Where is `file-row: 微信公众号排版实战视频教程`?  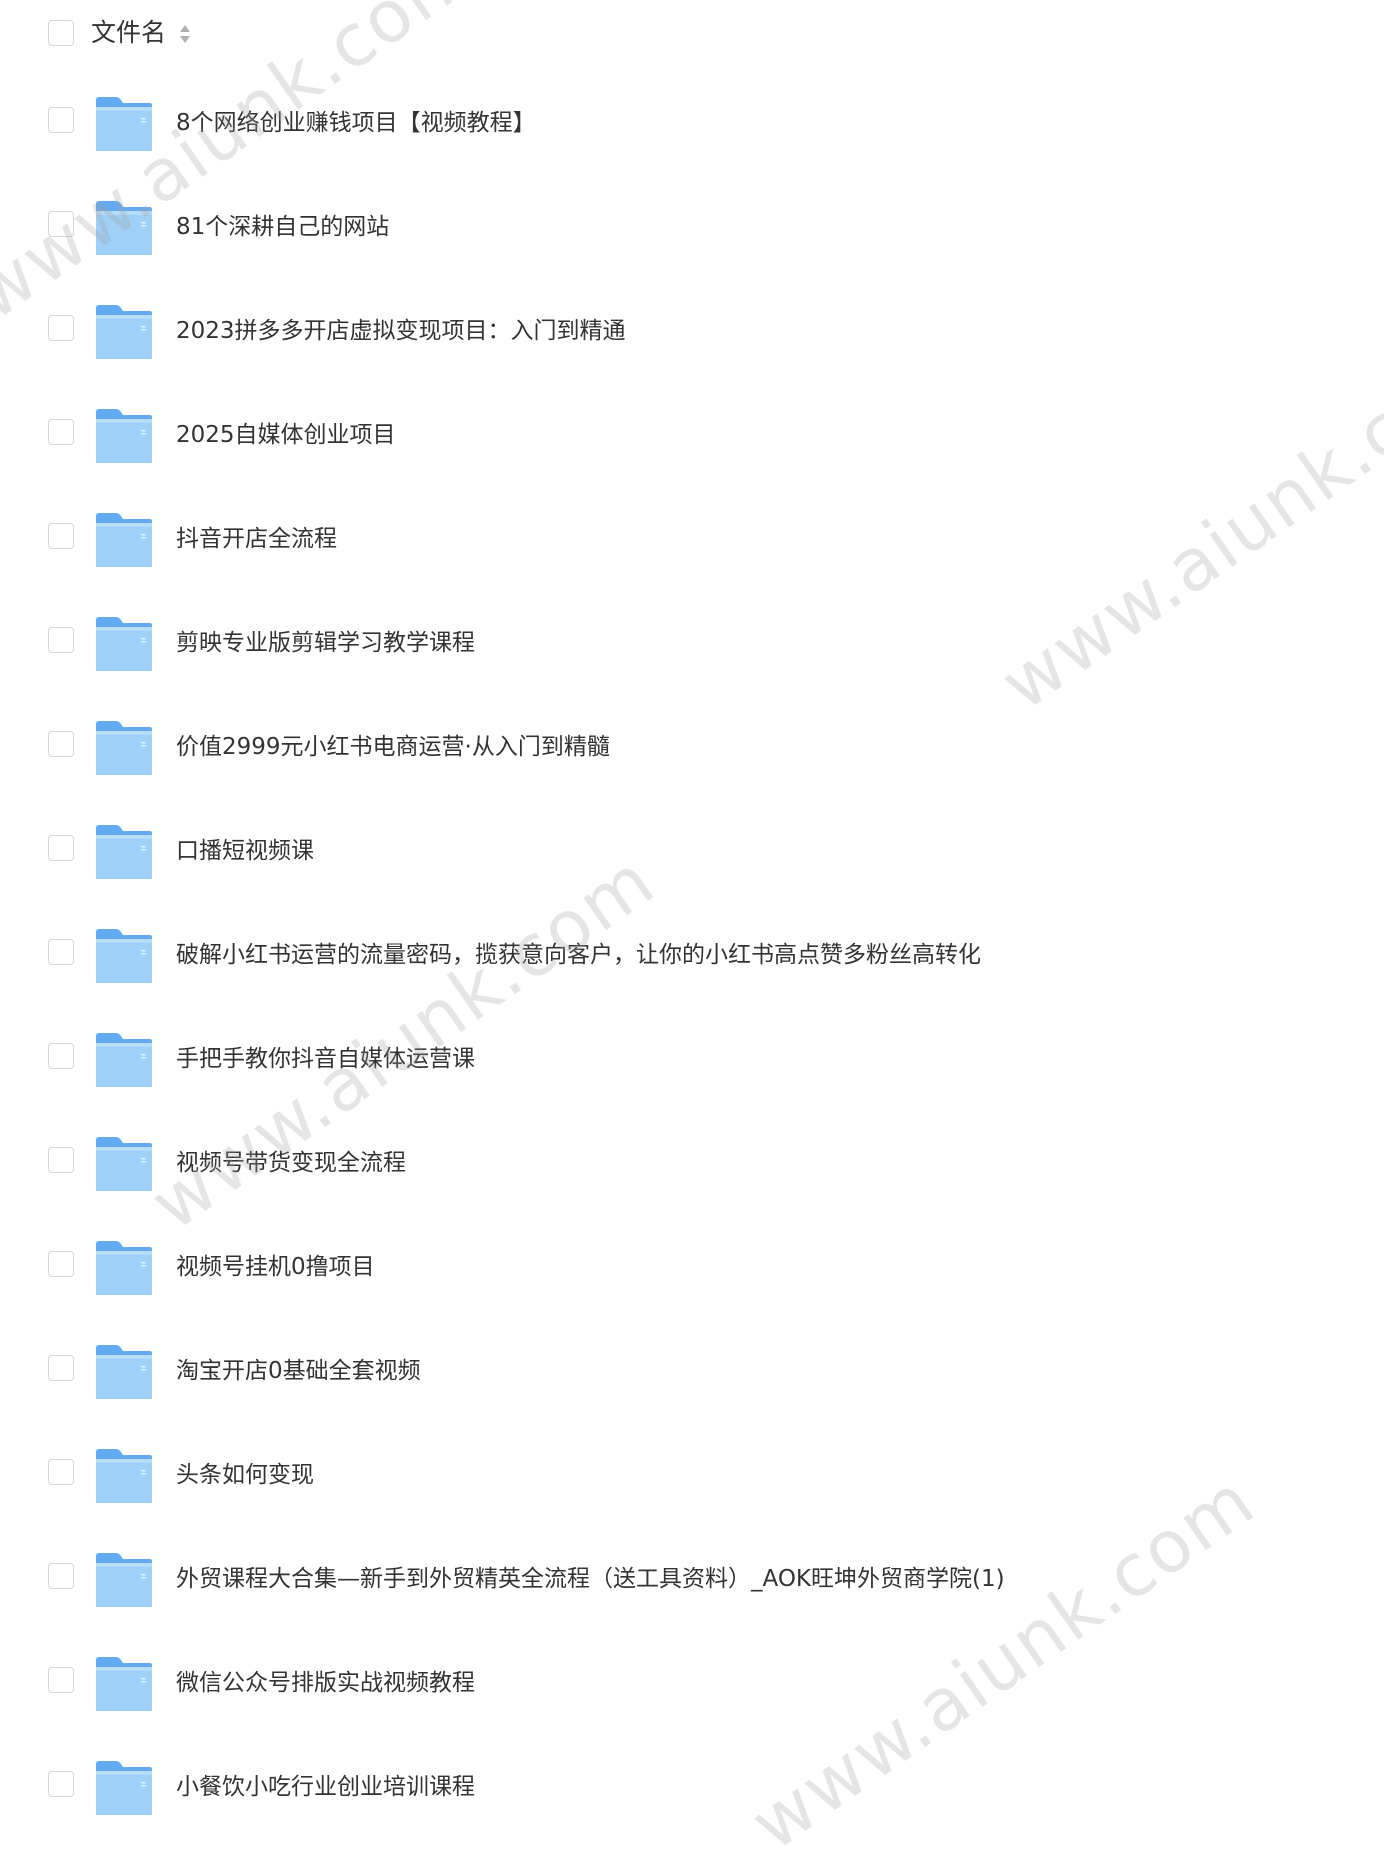 file-row: 微信公众号排版实战视频教程 is located at coordinates (692, 1688).